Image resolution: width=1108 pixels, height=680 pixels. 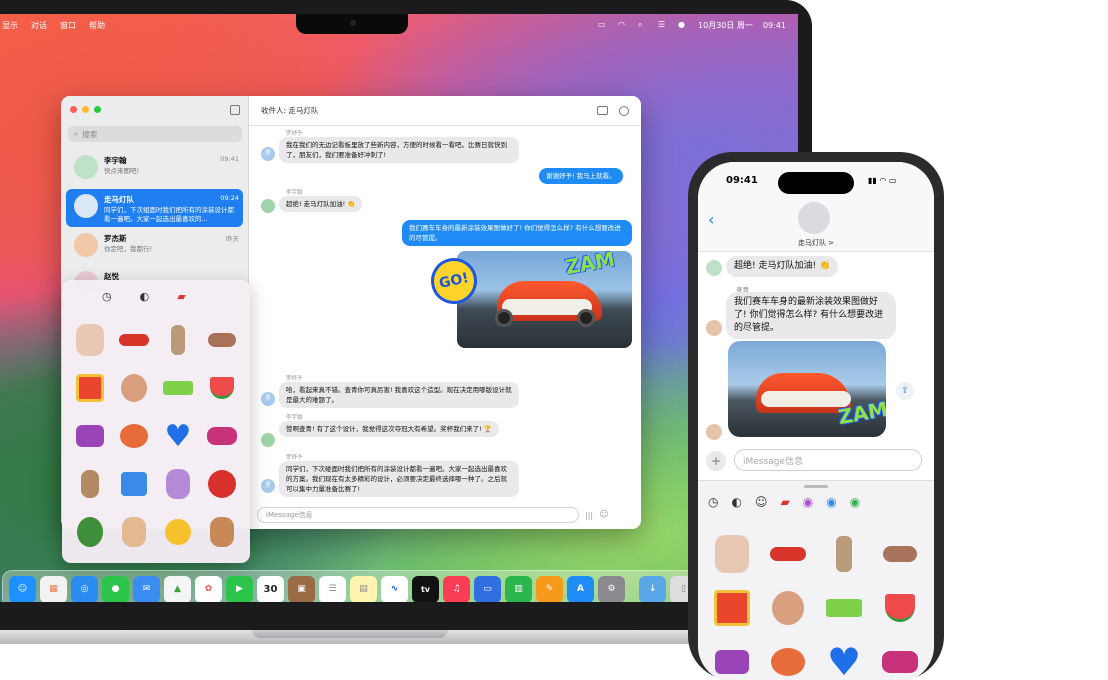 What do you see at coordinates (487, 588) in the screenshot?
I see `keynote-icon: ▭` at bounding box center [487, 588].